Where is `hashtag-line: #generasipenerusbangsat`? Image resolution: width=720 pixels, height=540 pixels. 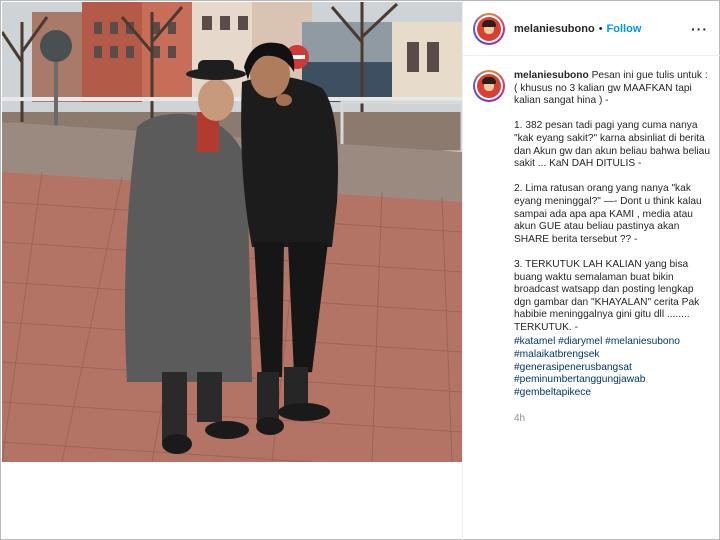 hashtag-line: #generasipenerusbangsat is located at coordinates (612, 368).